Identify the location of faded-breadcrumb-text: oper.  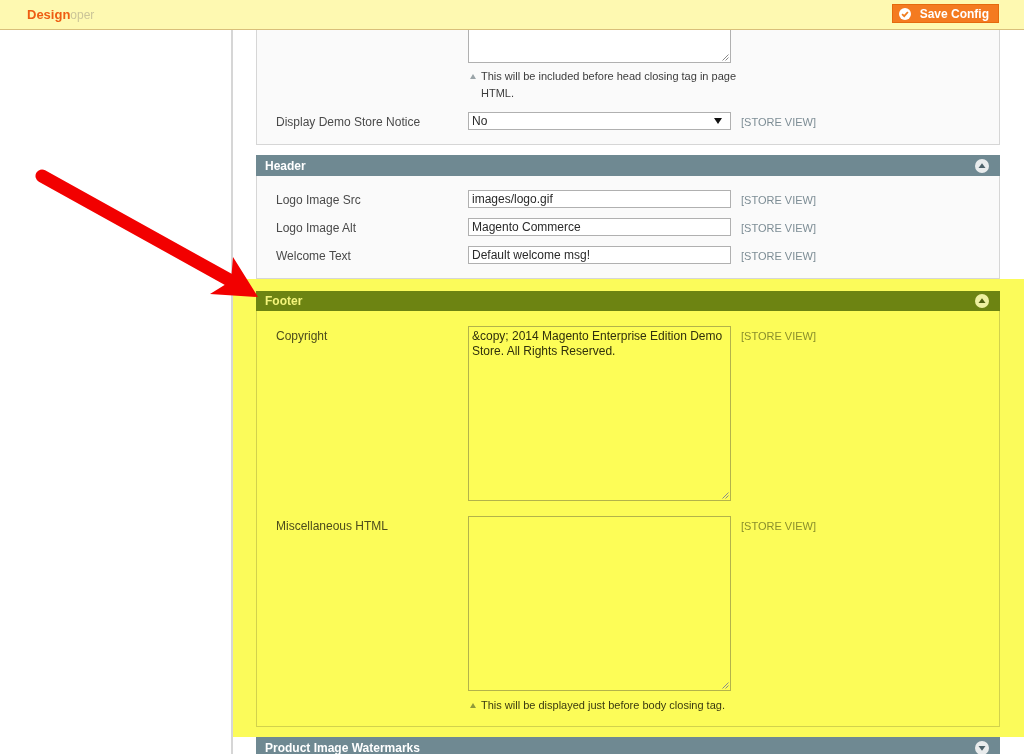
(82, 15).